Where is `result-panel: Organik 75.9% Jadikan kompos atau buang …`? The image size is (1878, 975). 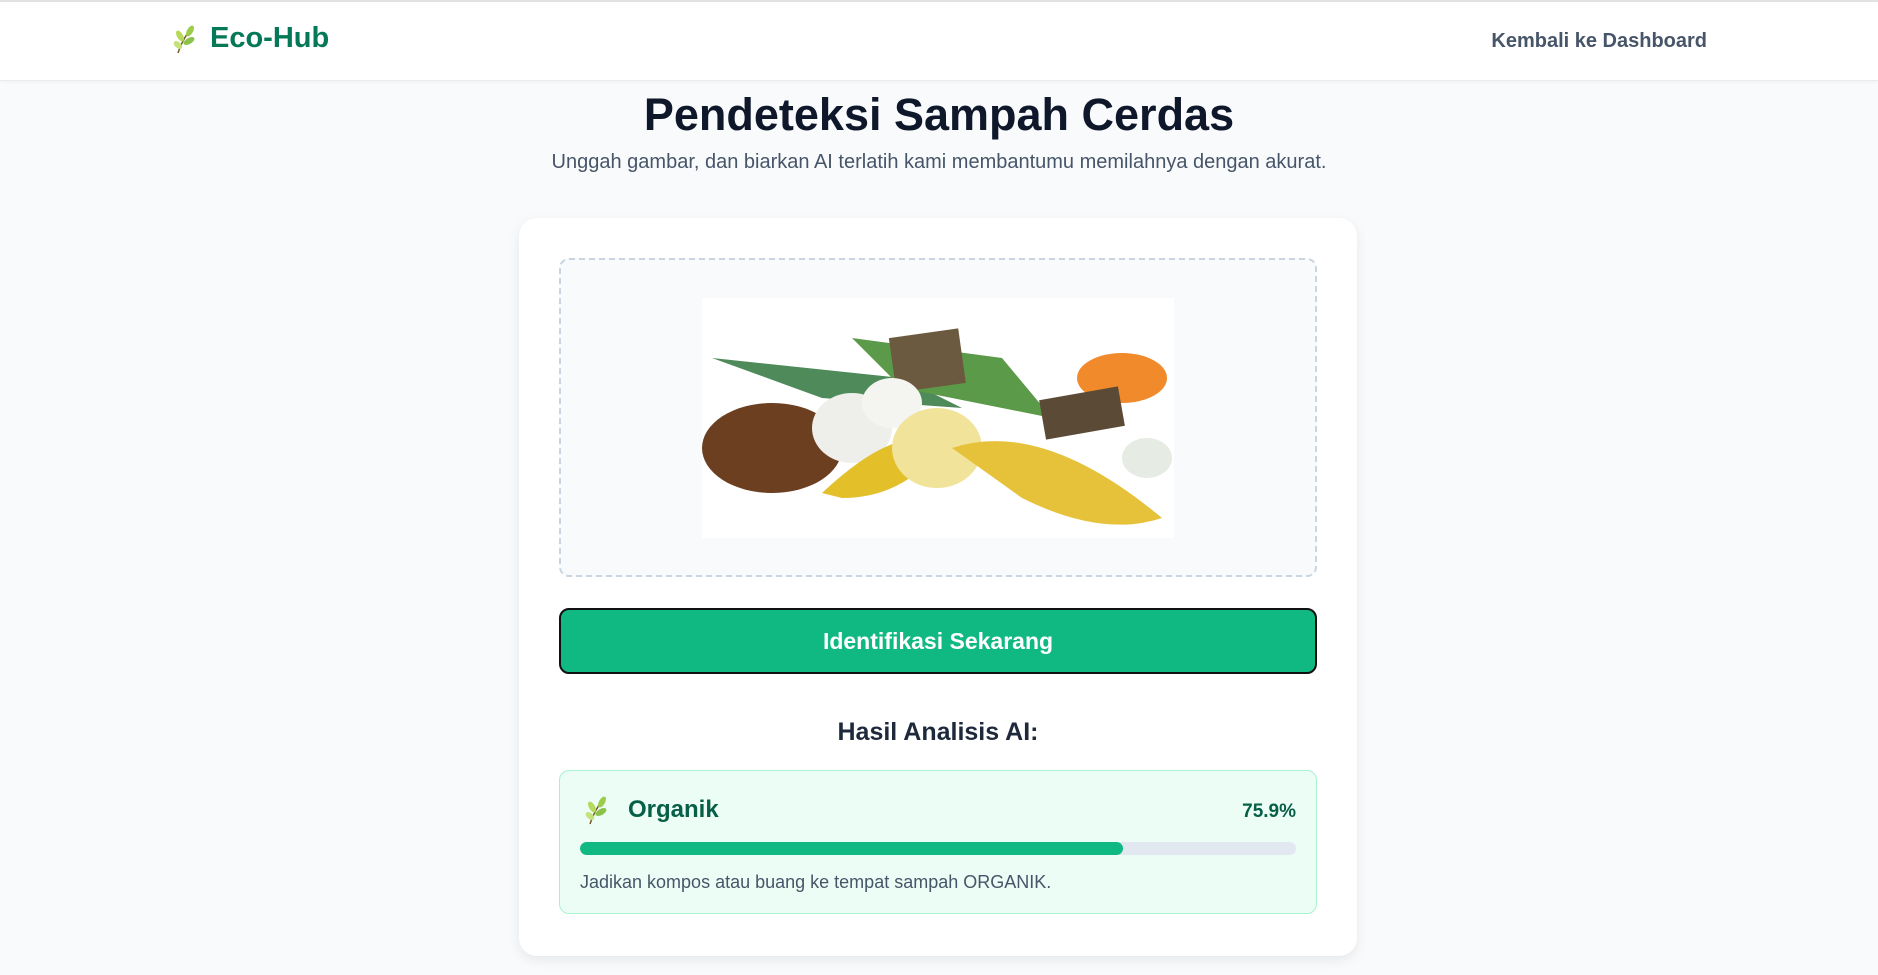
result-panel: Organik 75.9% Jadikan kompos atau buang … is located at coordinates (938, 842).